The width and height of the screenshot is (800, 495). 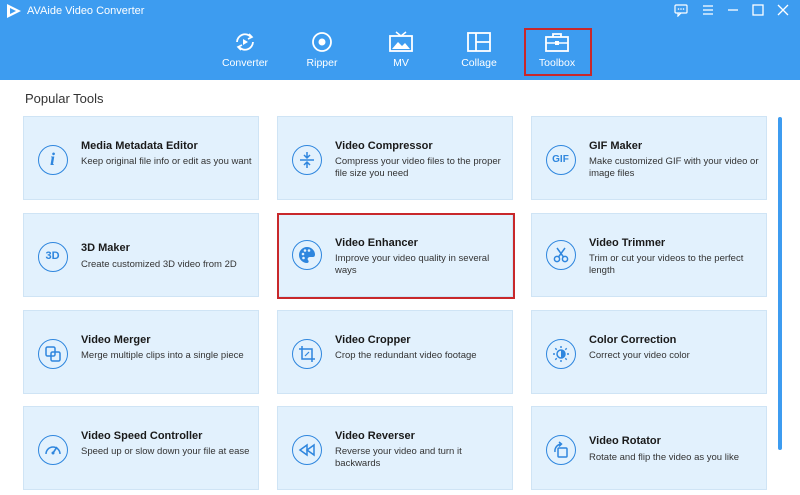 What do you see at coordinates (322, 63) in the screenshot?
I see `tab-ripper-label: Ripper` at bounding box center [322, 63].